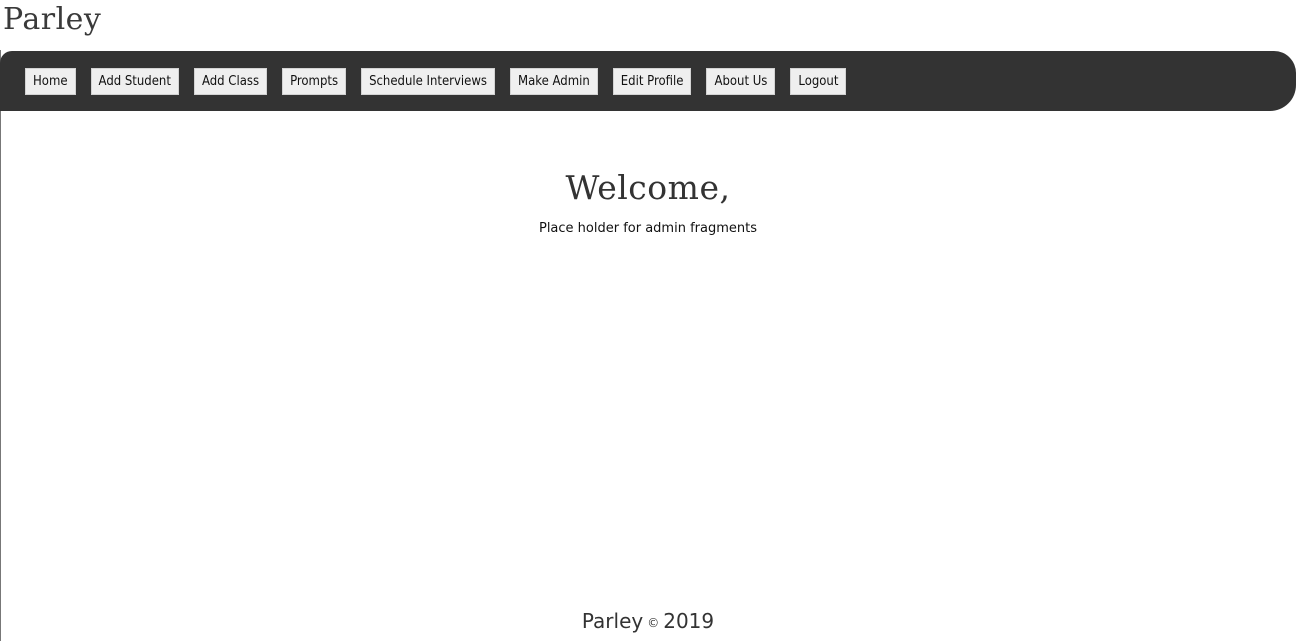 This screenshot has width=1296, height=641. What do you see at coordinates (818, 81) in the screenshot?
I see `nav-logout-button: Logout` at bounding box center [818, 81].